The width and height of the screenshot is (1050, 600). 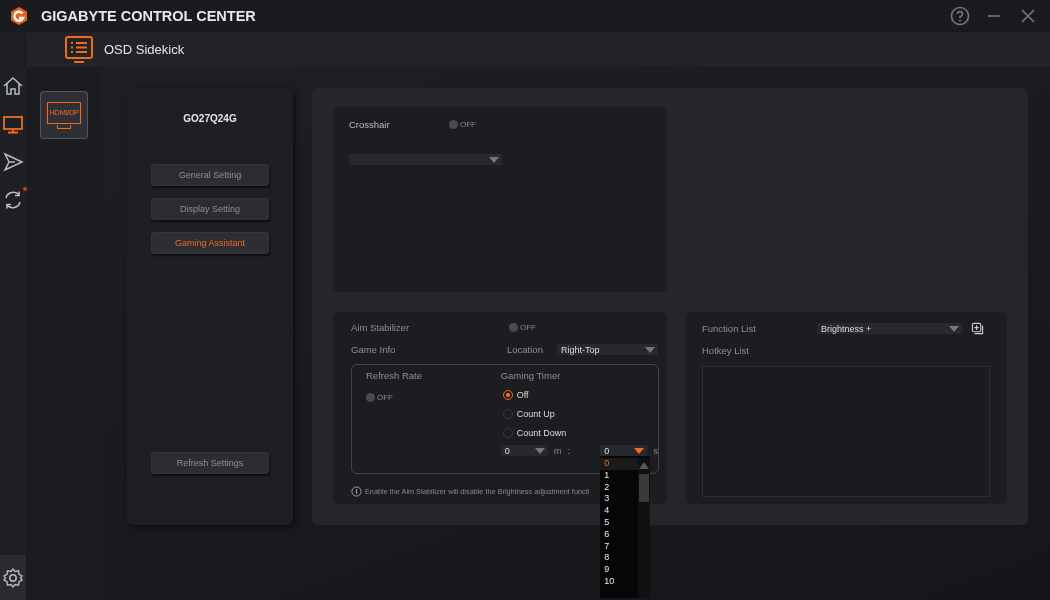 What do you see at coordinates (379, 397) in the screenshot?
I see `refresh-rate-toggle: OFF` at bounding box center [379, 397].